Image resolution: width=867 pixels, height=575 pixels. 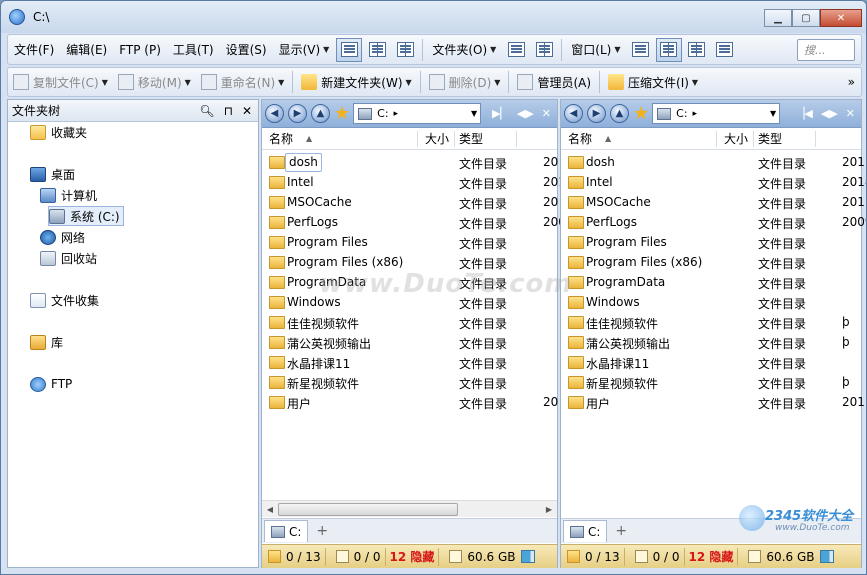 What do you see at coordinates (86, 50) in the screenshot?
I see `menu-edit: 编辑(E)` at bounding box center [86, 50].